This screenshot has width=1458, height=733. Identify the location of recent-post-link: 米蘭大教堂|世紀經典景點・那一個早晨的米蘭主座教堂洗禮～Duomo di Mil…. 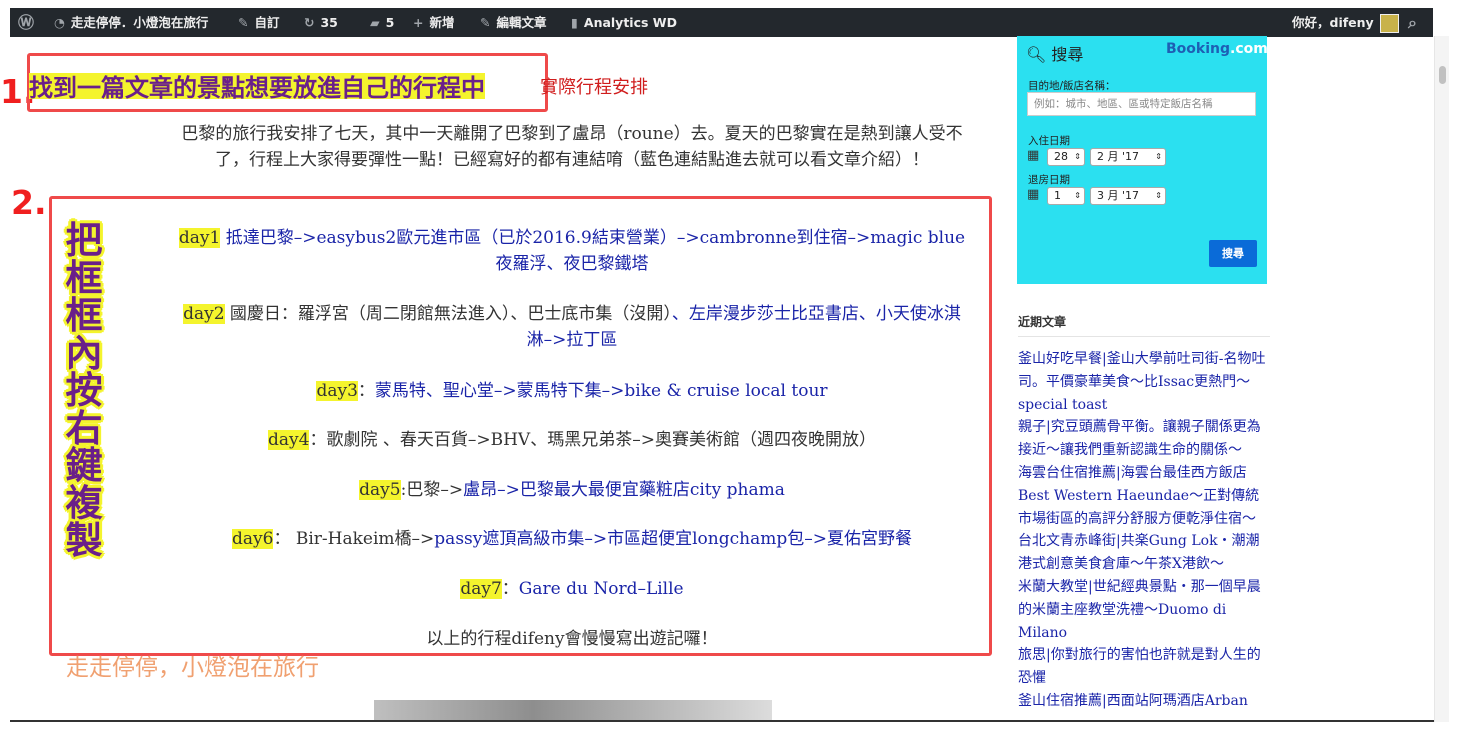
(1144, 610).